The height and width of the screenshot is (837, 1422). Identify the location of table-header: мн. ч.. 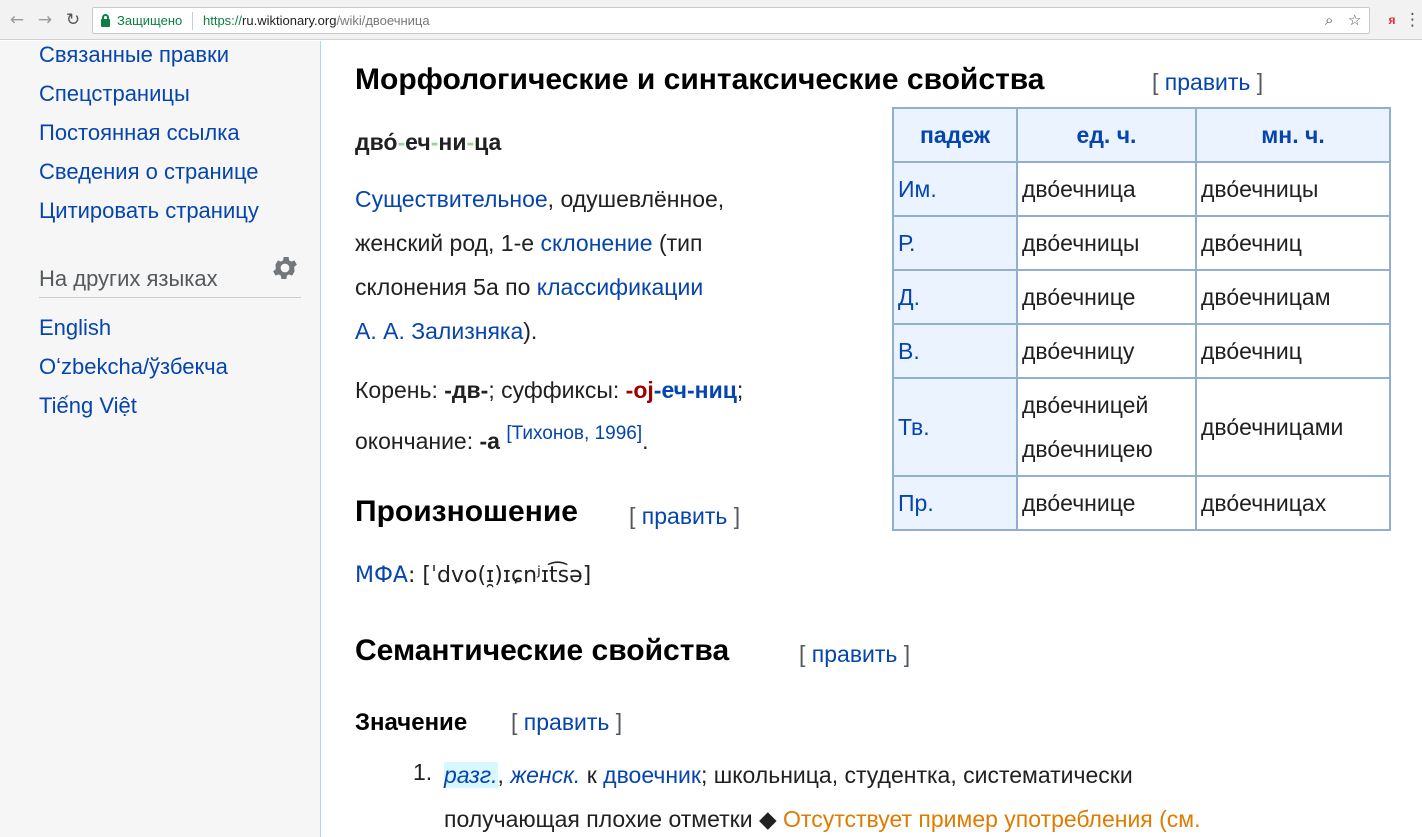
(1293, 135).